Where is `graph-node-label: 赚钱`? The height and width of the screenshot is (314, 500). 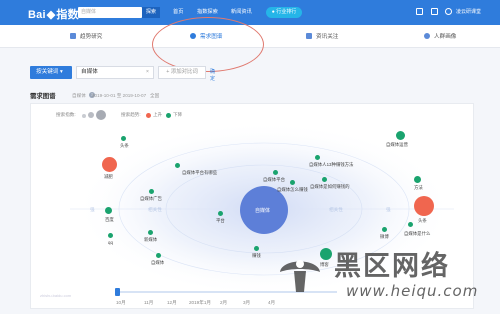
graph-node-label: 赚钱 is located at coordinates (256, 255).